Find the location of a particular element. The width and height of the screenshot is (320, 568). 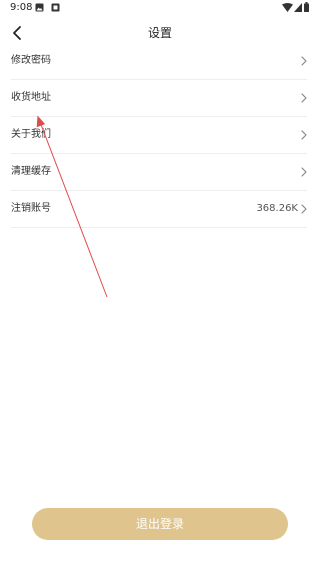

status-bar: 9:08 is located at coordinates (160, 8).